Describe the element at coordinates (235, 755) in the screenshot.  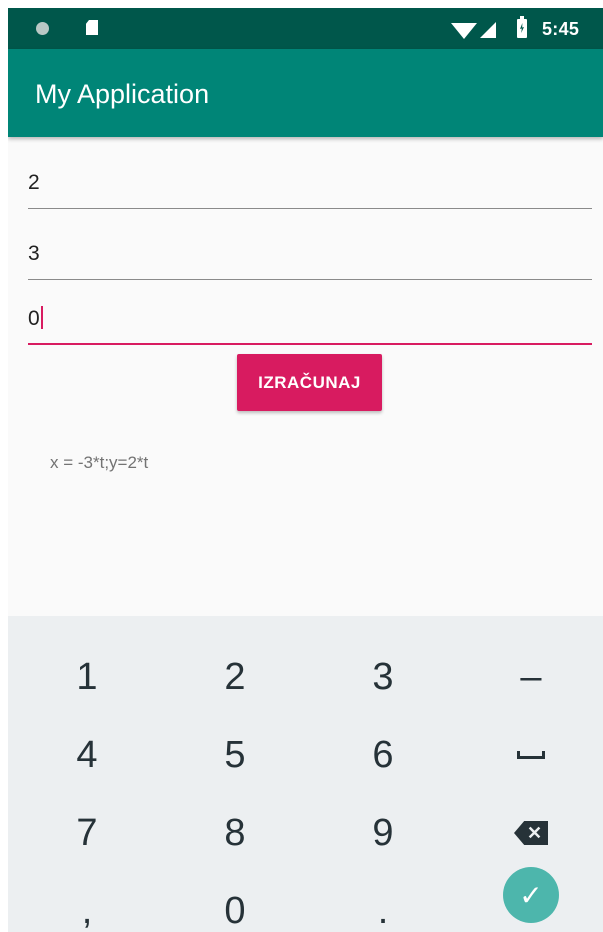
I see `key-5: 5` at that location.